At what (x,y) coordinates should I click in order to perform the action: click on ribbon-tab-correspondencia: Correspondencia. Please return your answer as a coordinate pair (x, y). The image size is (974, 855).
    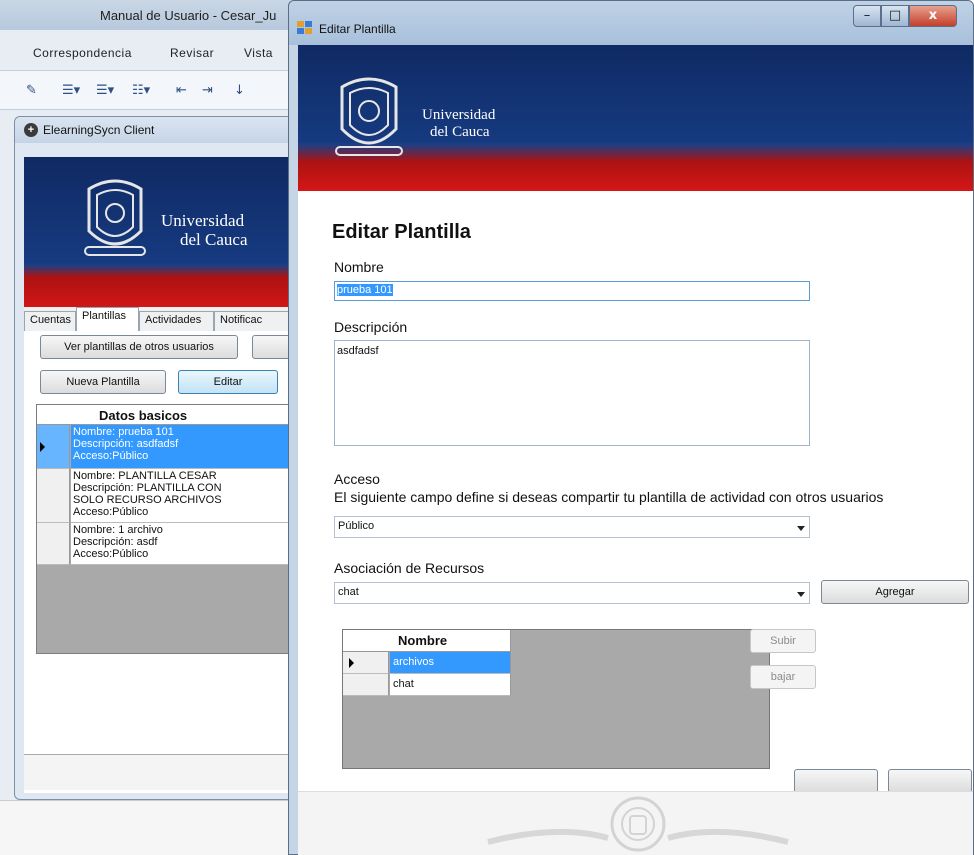
    Looking at the image, I should click on (82, 53).